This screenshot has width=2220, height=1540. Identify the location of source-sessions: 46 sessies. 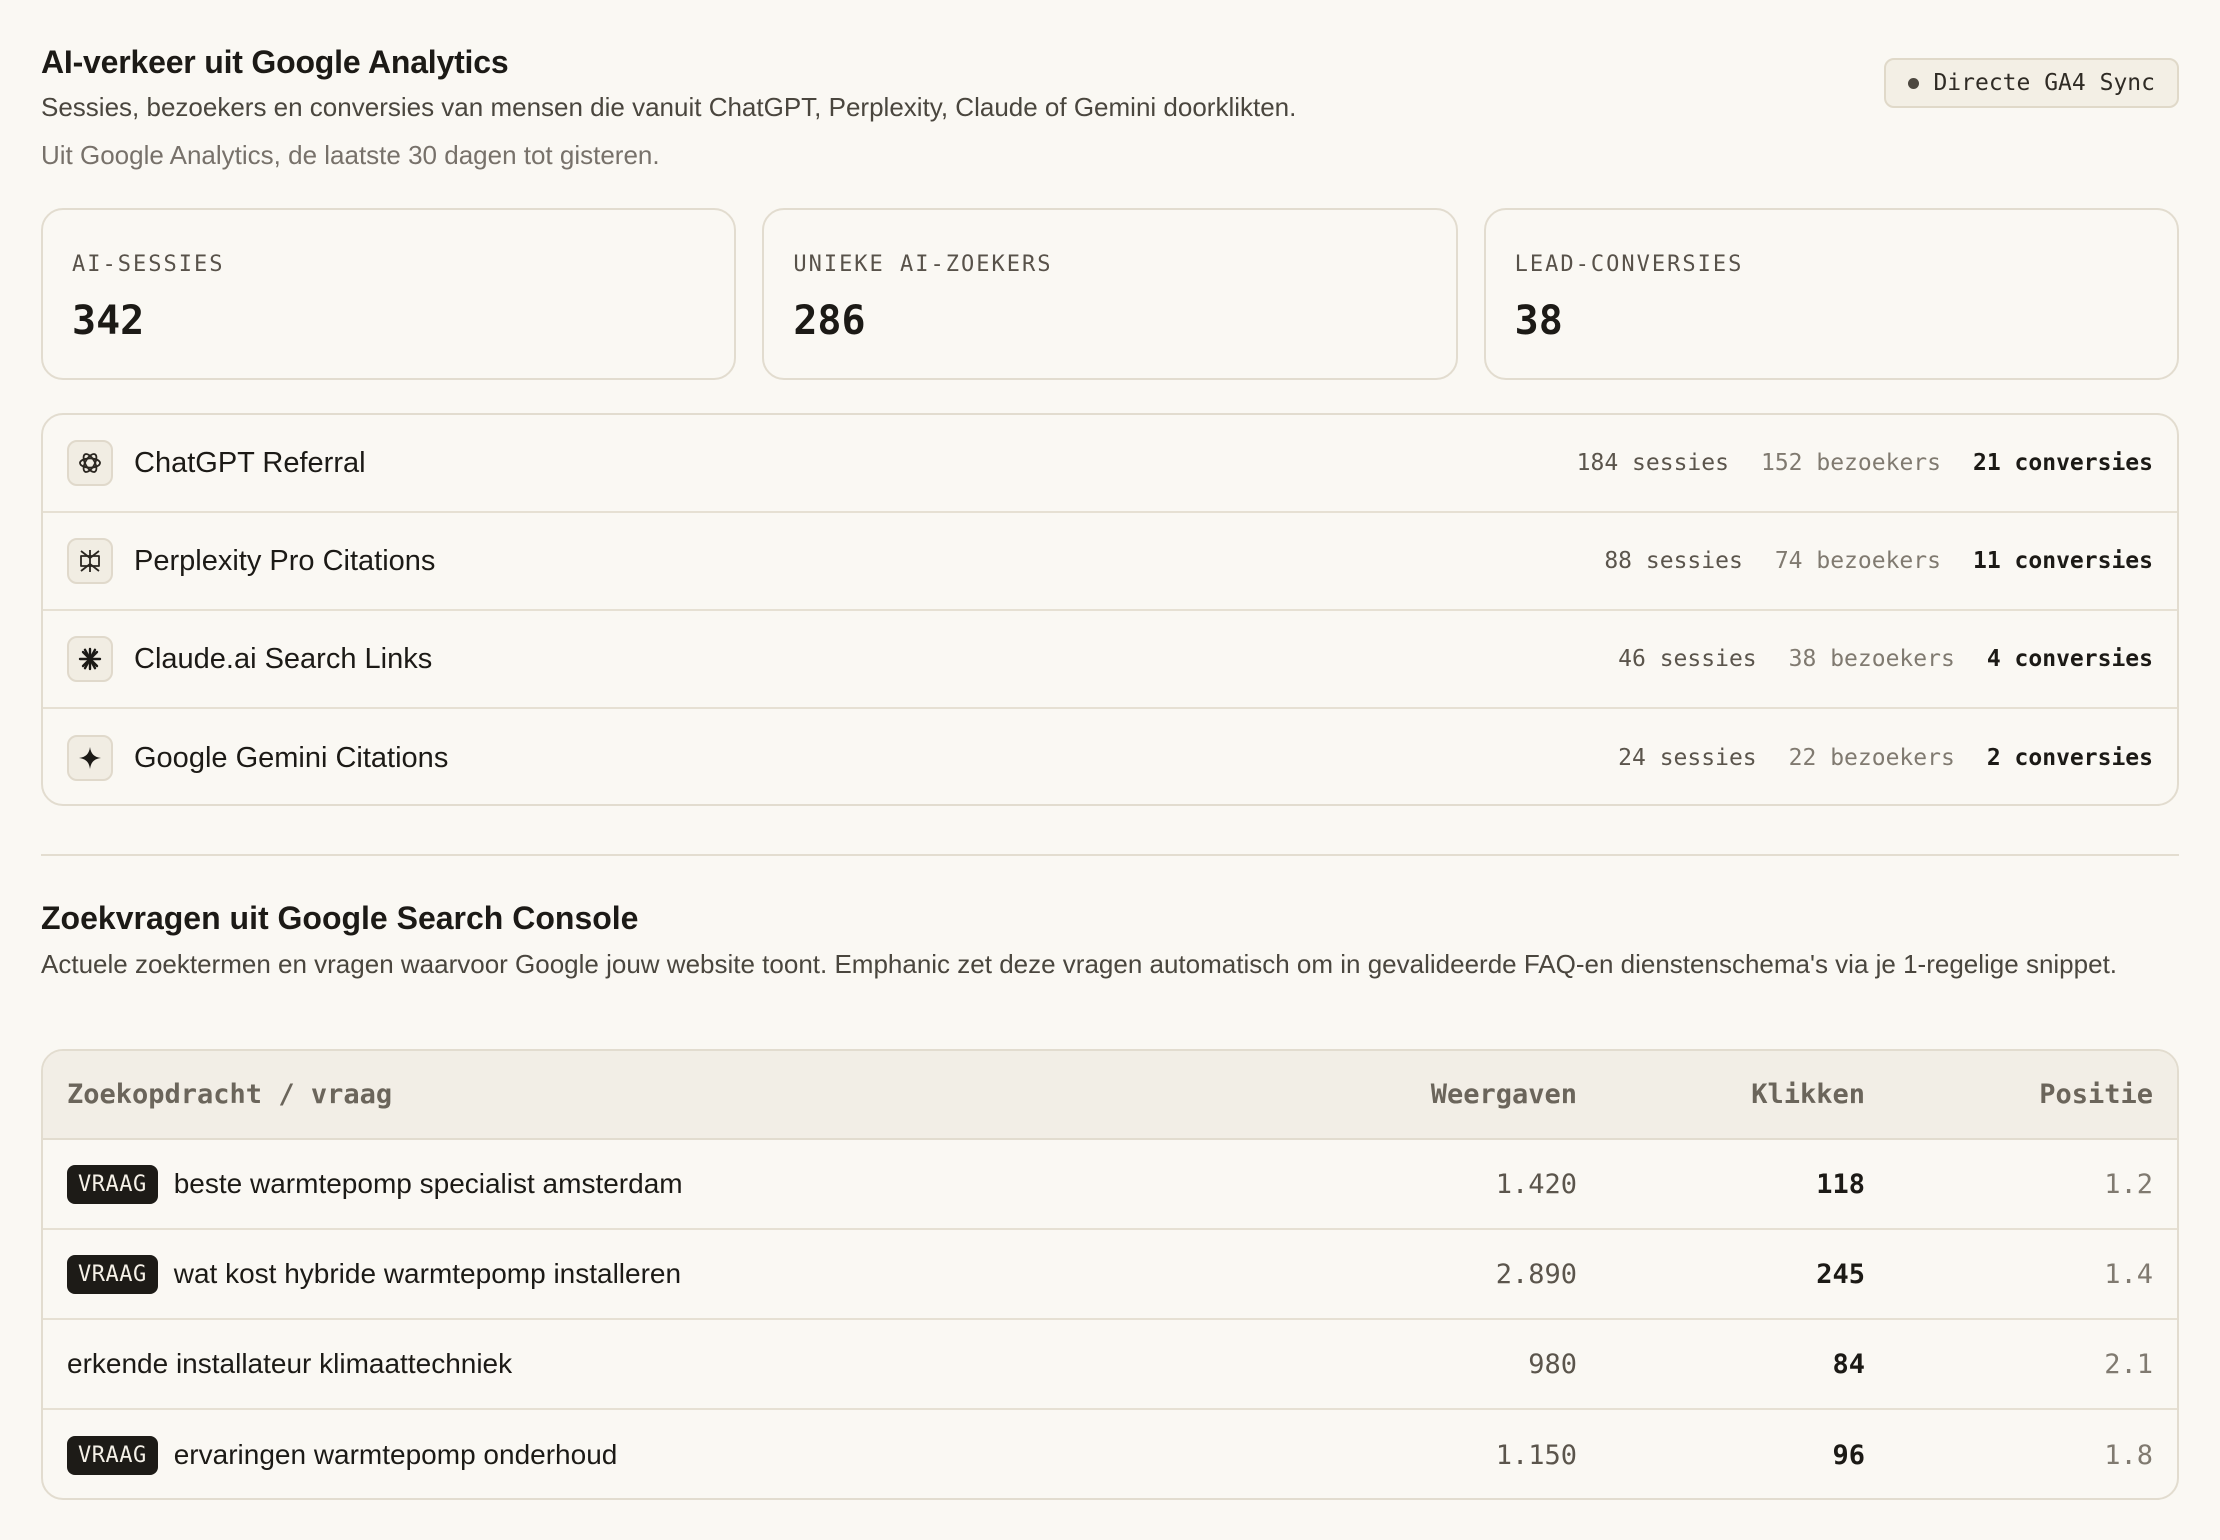
(1687, 659).